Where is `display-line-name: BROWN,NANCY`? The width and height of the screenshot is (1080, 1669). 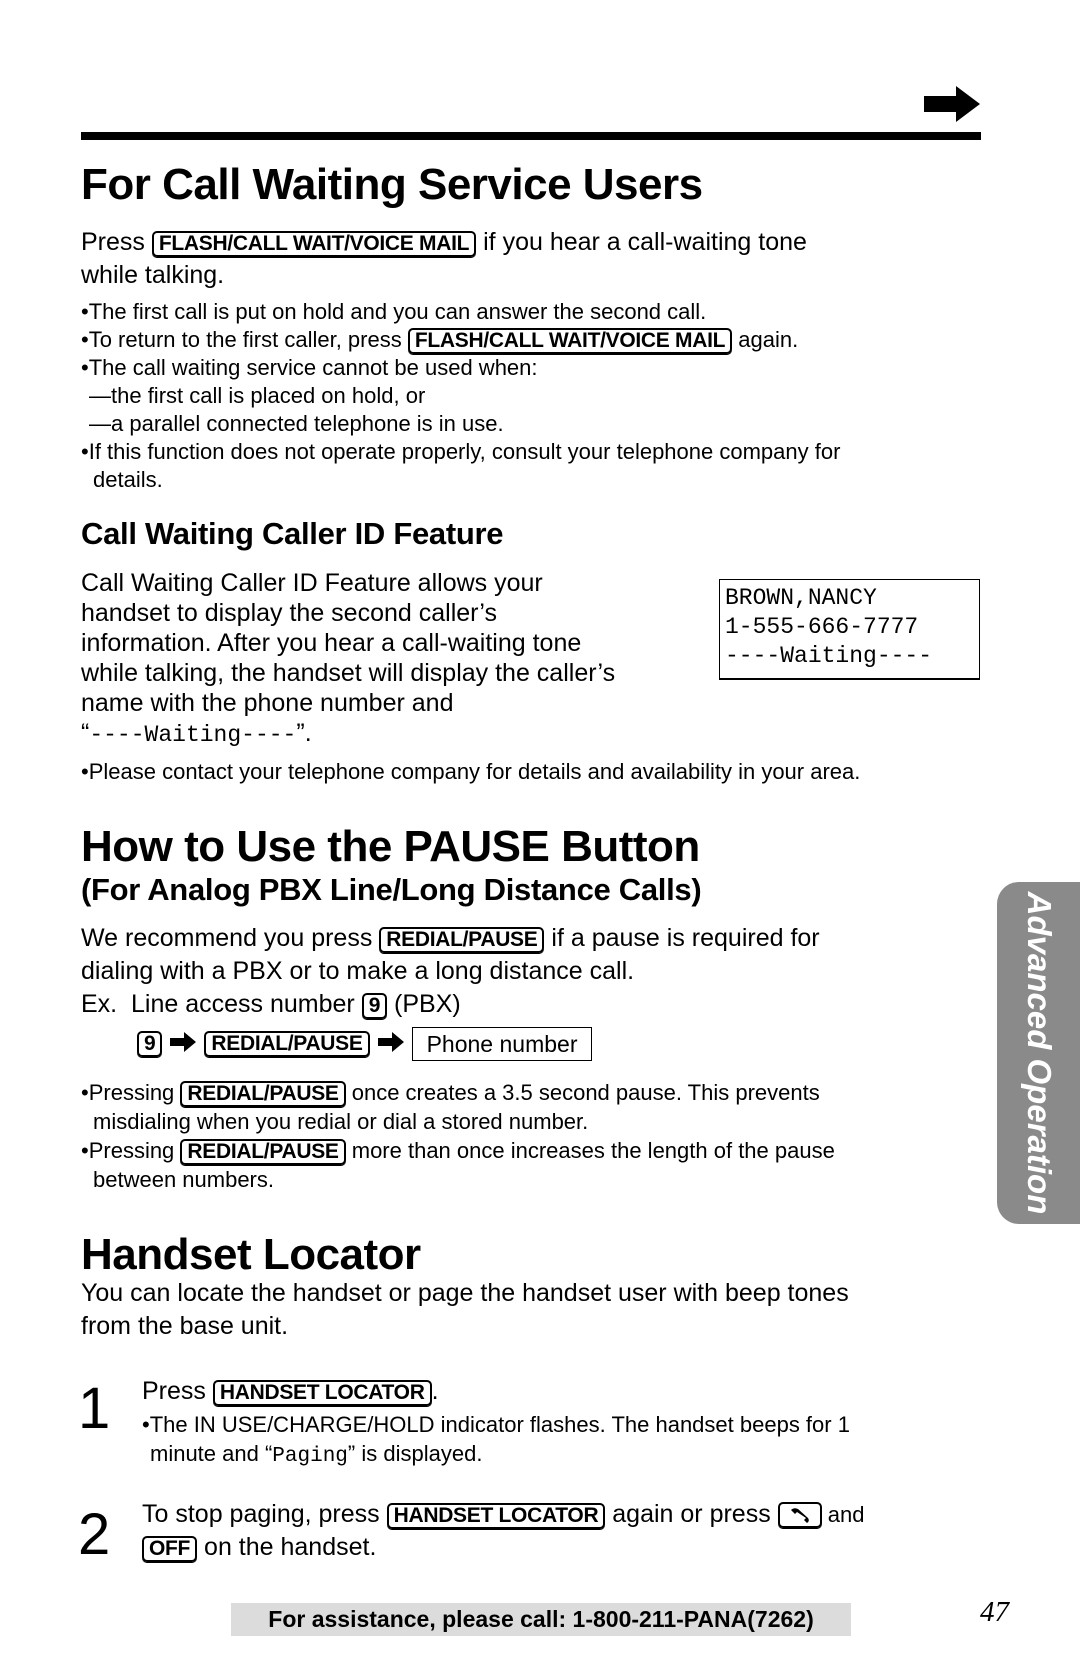
display-line-name: BROWN,NANCY is located at coordinates (801, 598).